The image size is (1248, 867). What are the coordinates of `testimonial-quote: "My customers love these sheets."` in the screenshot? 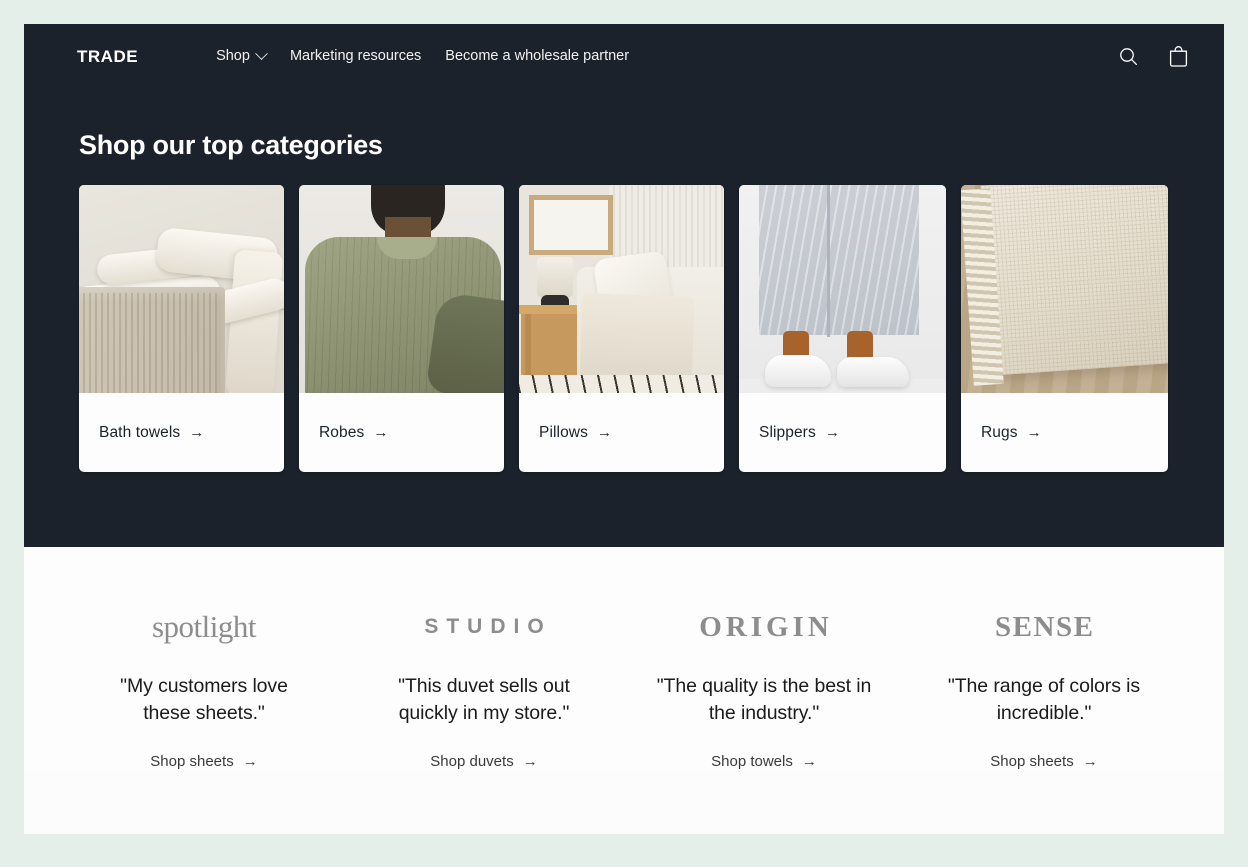 It's located at (204, 699).